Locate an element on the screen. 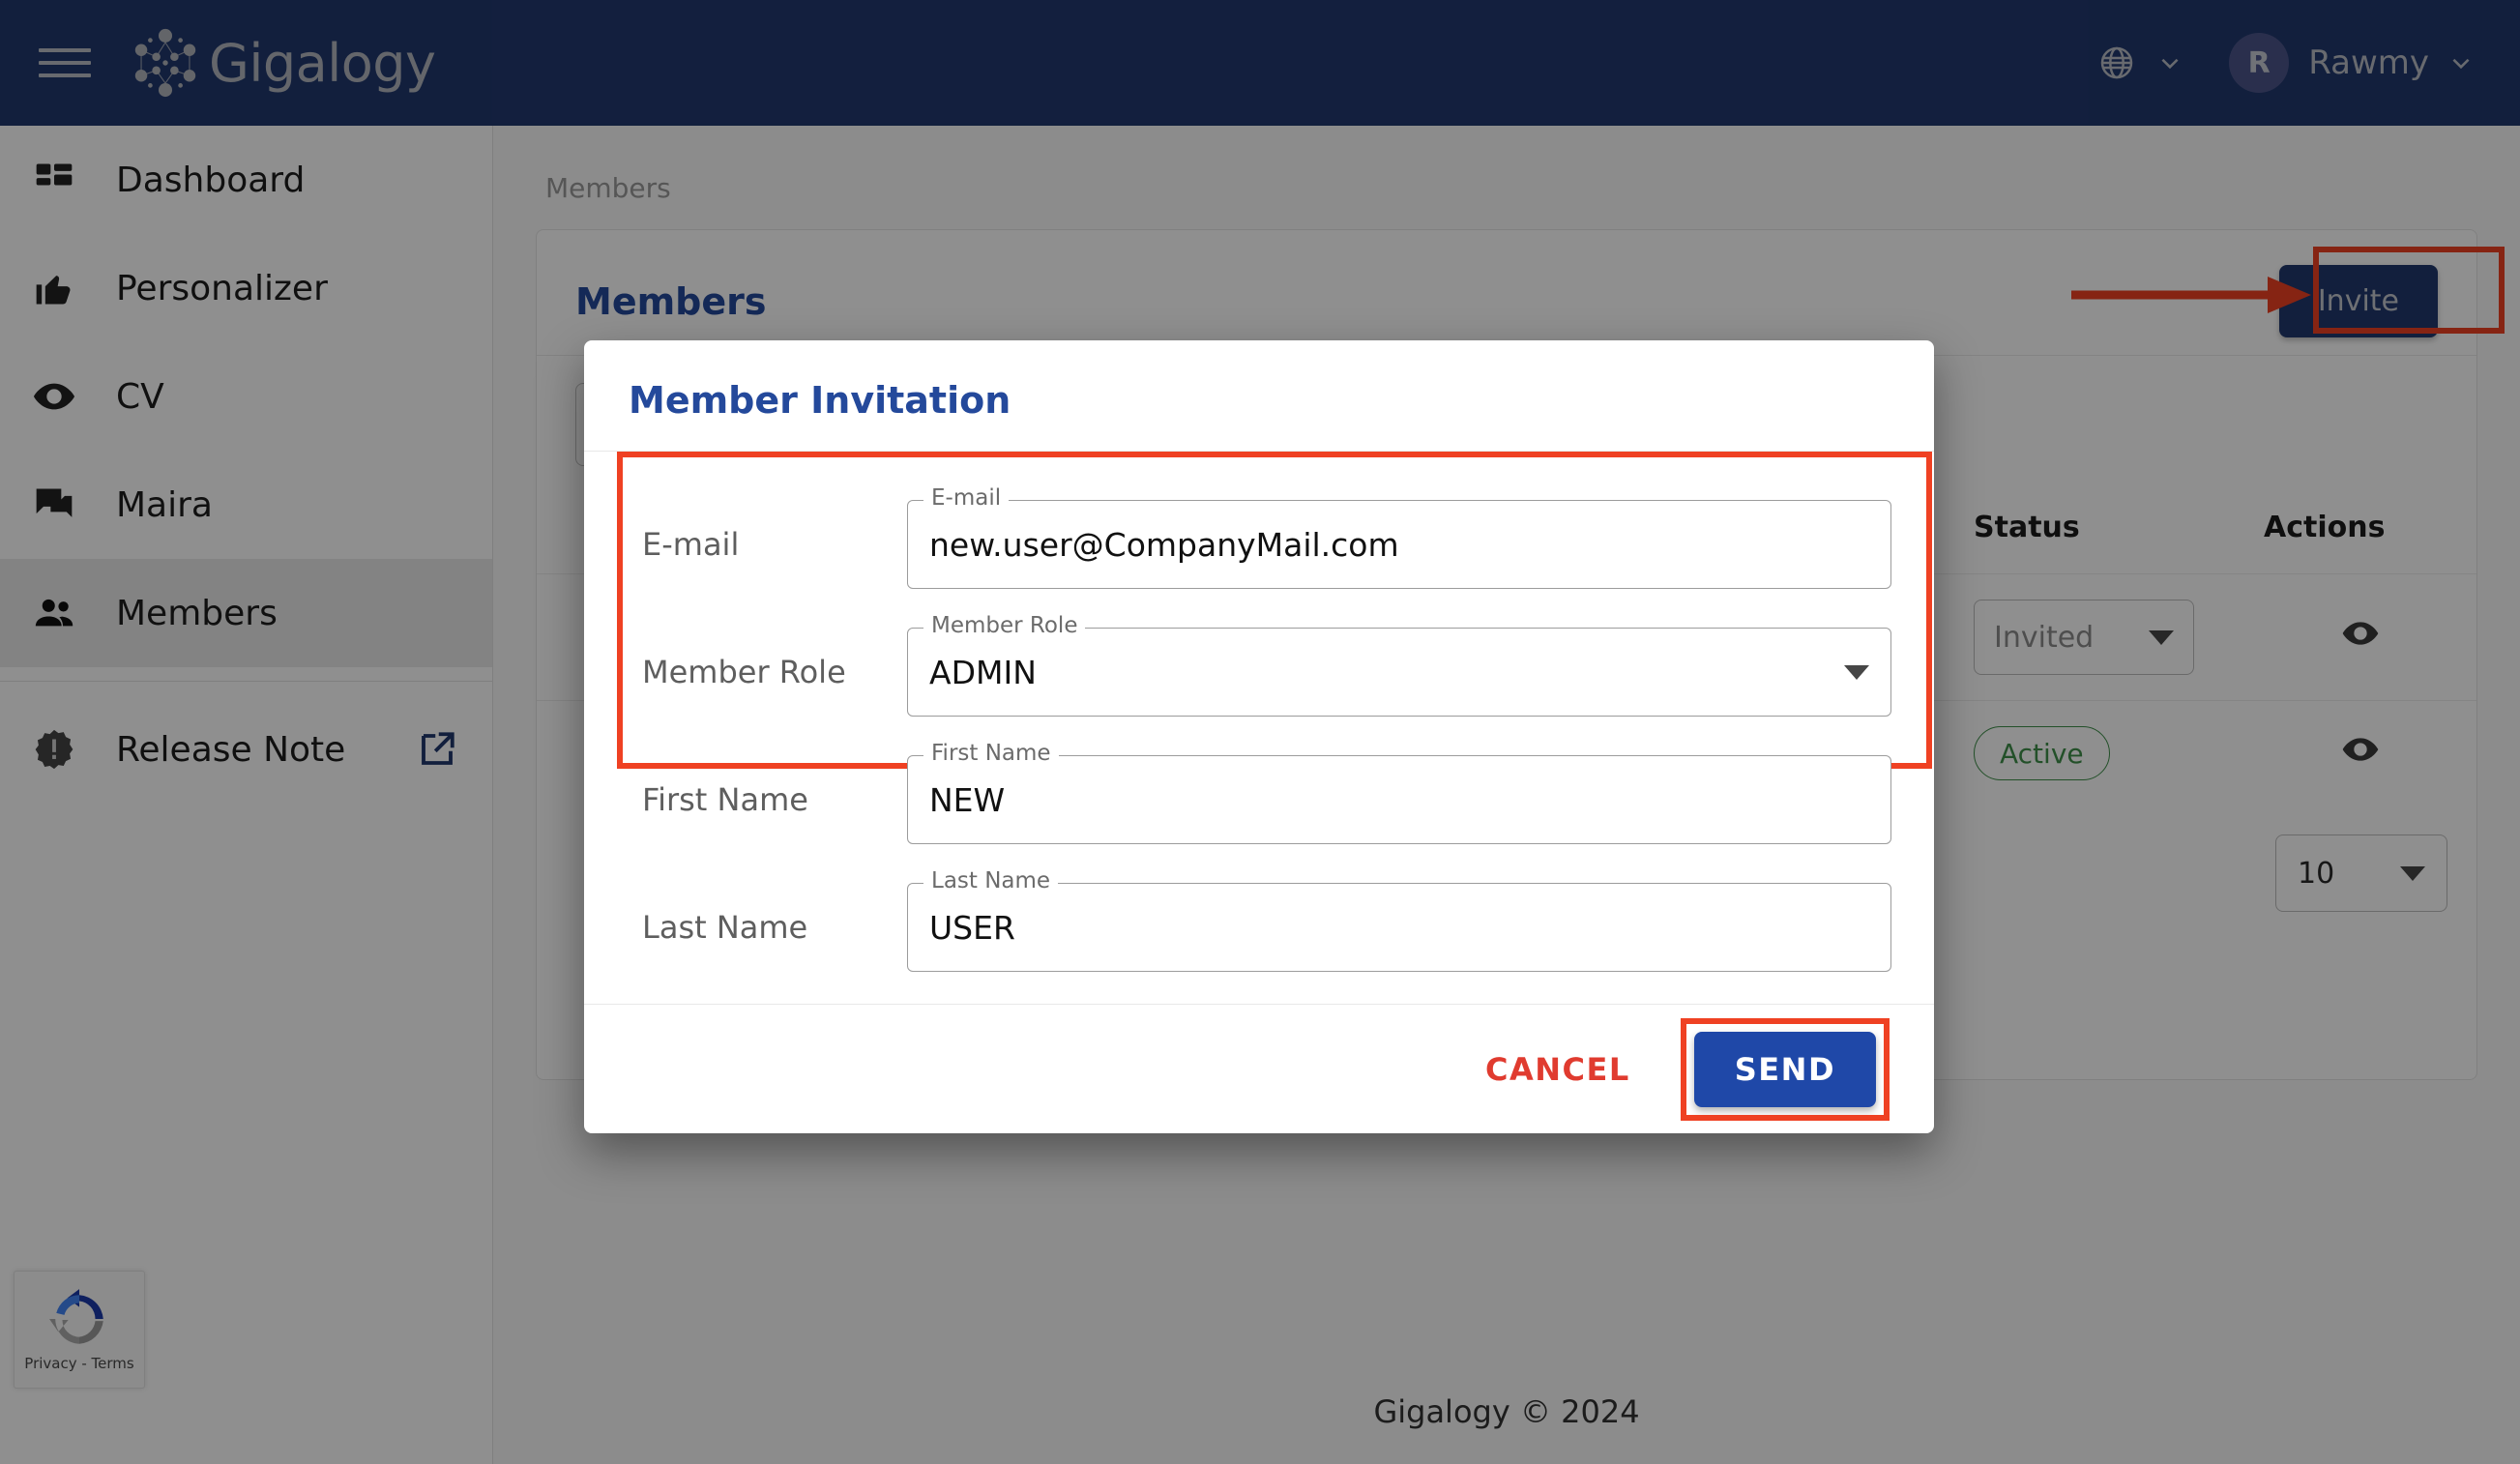  caret-down-icon is located at coordinates (1857, 672).